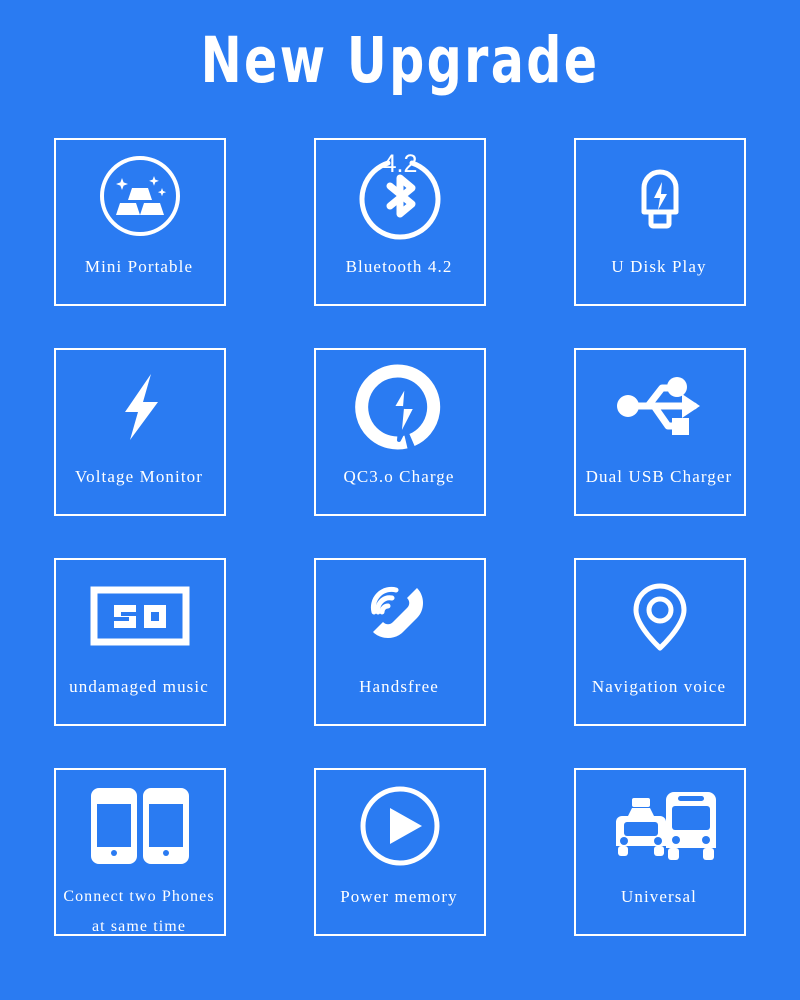 The height and width of the screenshot is (1000, 800). I want to click on taxi-bus-icon, so click(660, 826).